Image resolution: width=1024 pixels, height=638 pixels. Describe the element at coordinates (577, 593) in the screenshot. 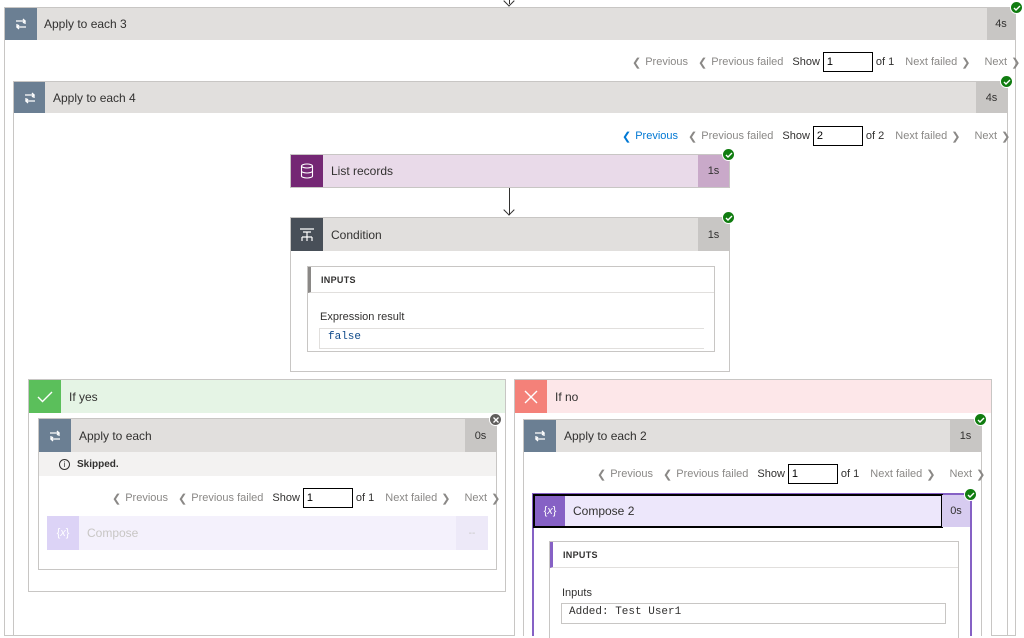

I see `inputs-field-label: Inputs` at that location.